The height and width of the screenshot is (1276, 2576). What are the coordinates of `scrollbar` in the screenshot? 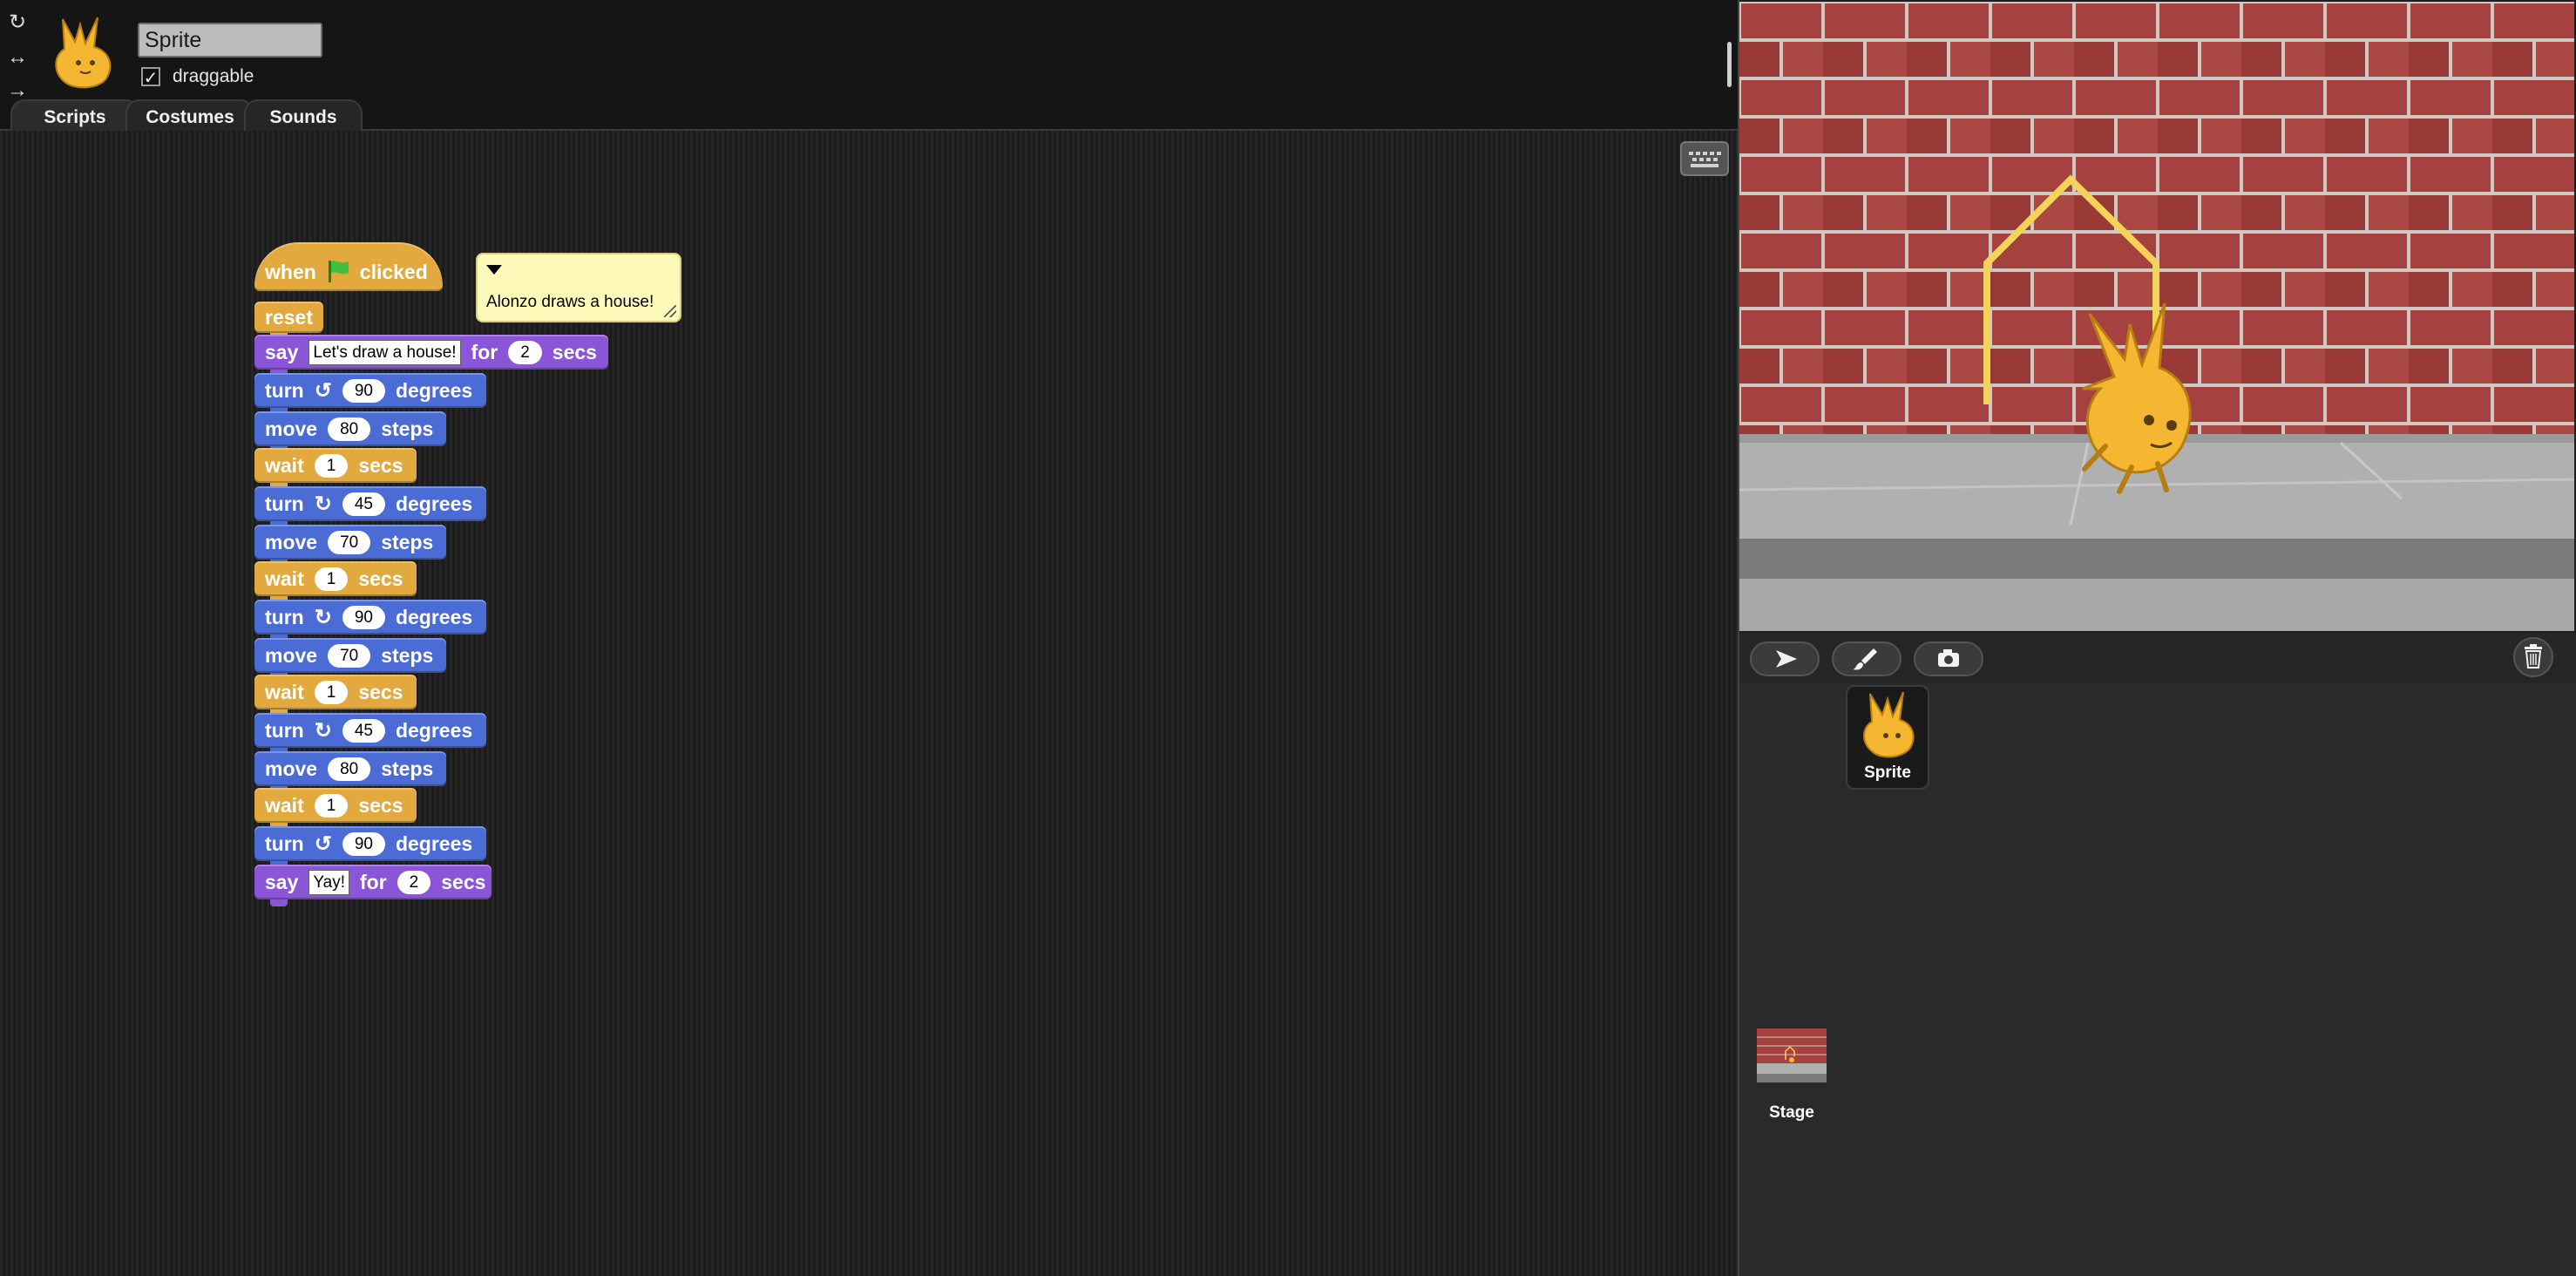 It's located at (1730, 64).